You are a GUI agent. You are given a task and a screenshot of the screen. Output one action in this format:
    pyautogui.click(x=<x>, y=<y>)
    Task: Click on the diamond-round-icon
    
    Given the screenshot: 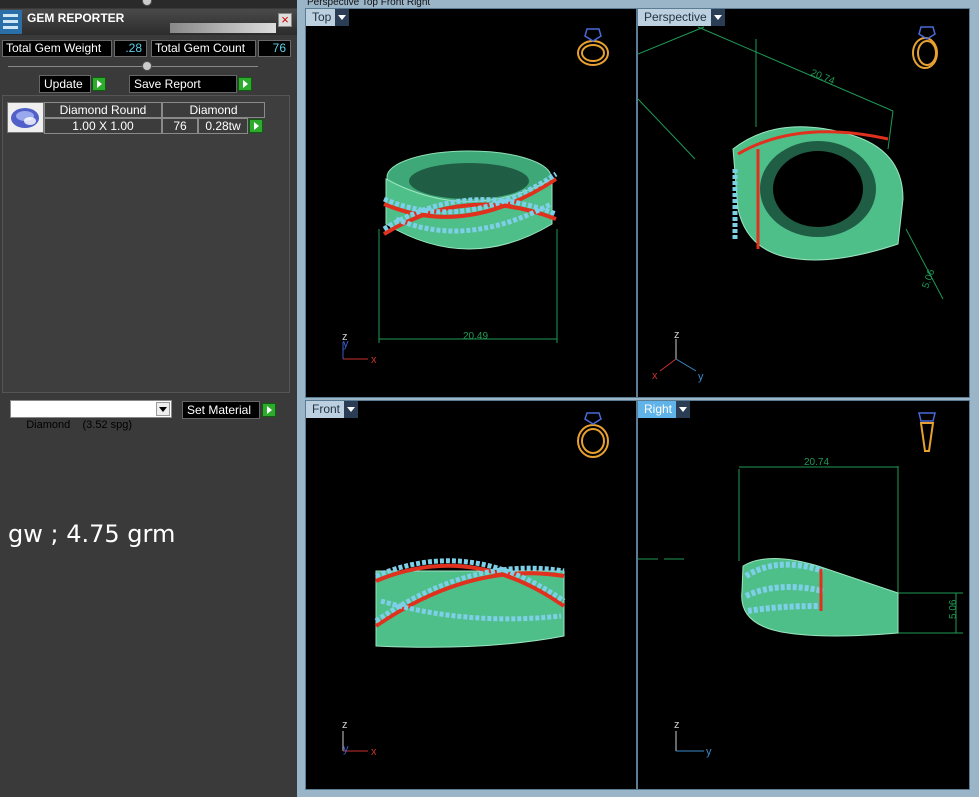 What is the action you would take?
    pyautogui.click(x=25, y=118)
    